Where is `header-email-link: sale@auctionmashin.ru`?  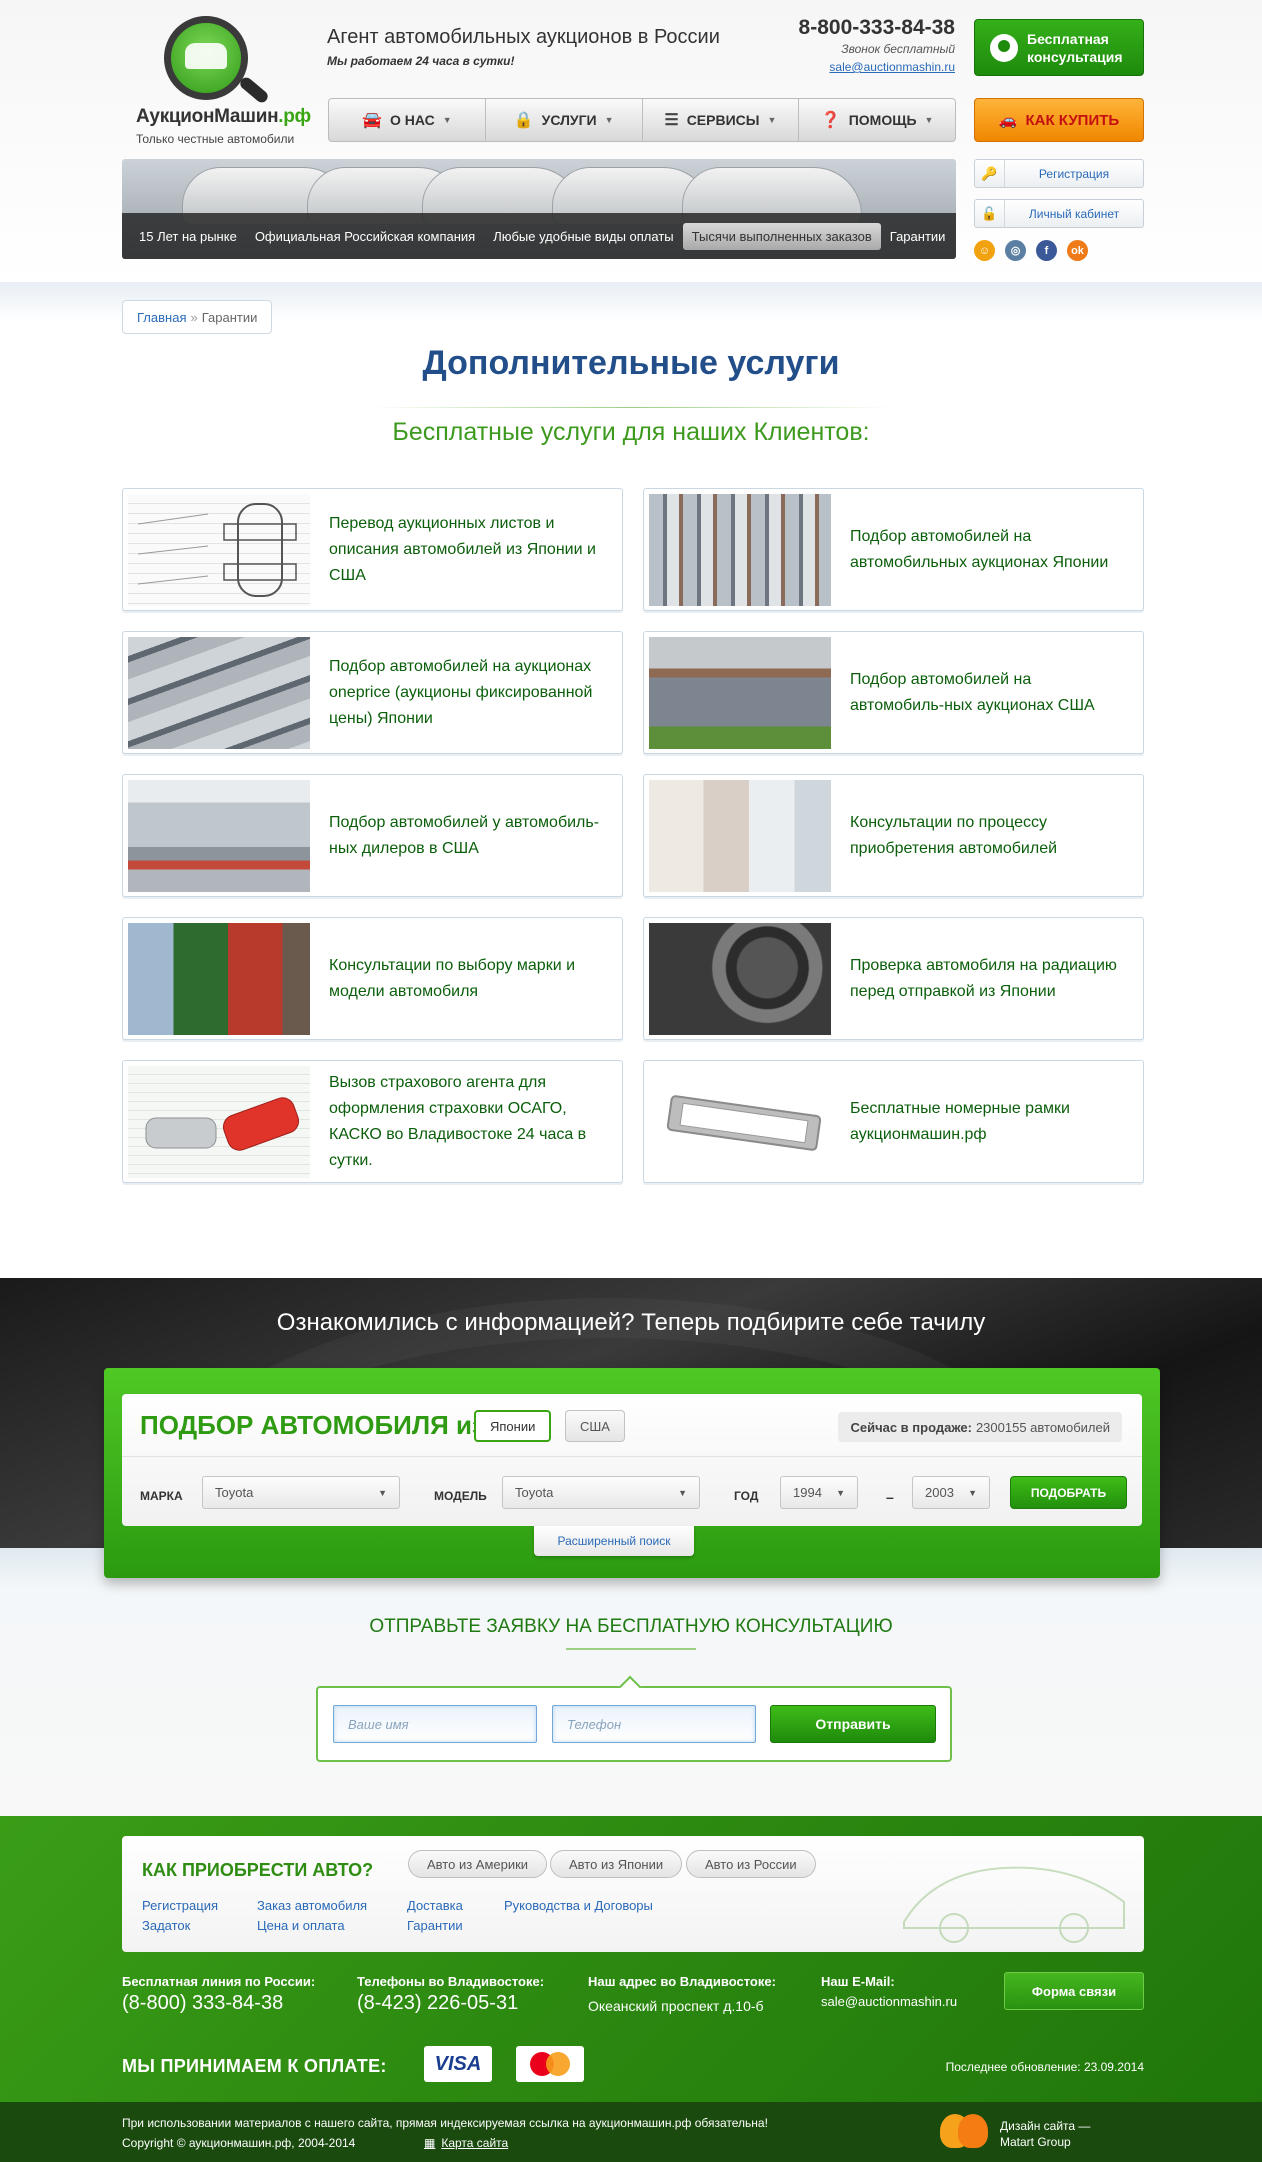 header-email-link: sale@auctionmashin.ru is located at coordinates (892, 67).